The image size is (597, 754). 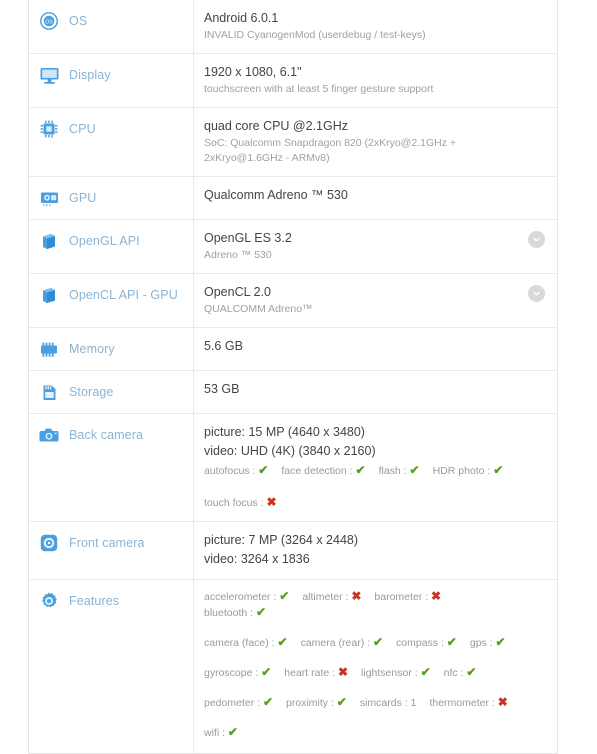 What do you see at coordinates (104, 241) in the screenshot?
I see `spec-label-opengl: OpenGL API` at bounding box center [104, 241].